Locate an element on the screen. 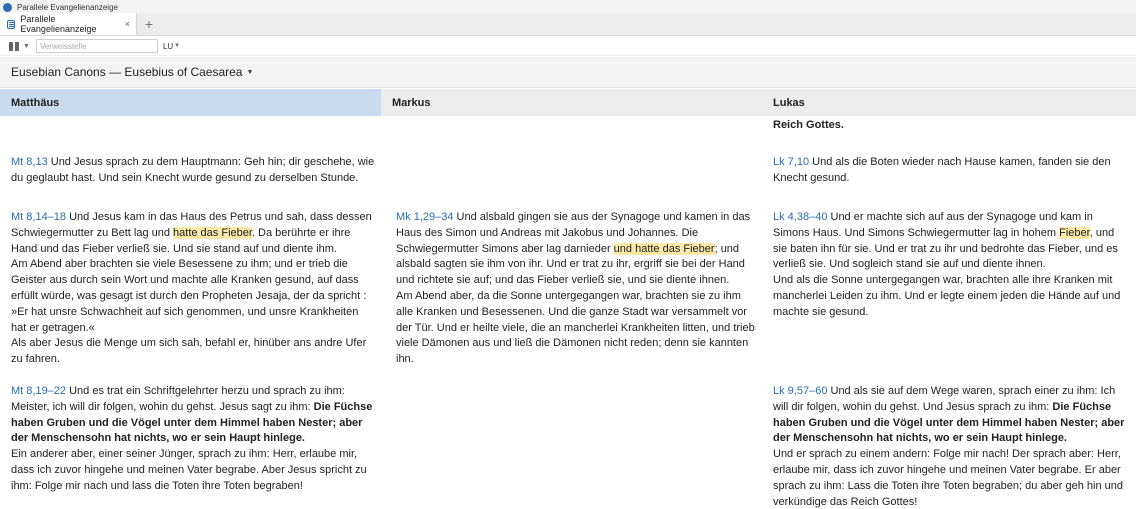 The width and height of the screenshot is (1136, 509). column-header-matthaeus: Matthäus is located at coordinates (190, 102).